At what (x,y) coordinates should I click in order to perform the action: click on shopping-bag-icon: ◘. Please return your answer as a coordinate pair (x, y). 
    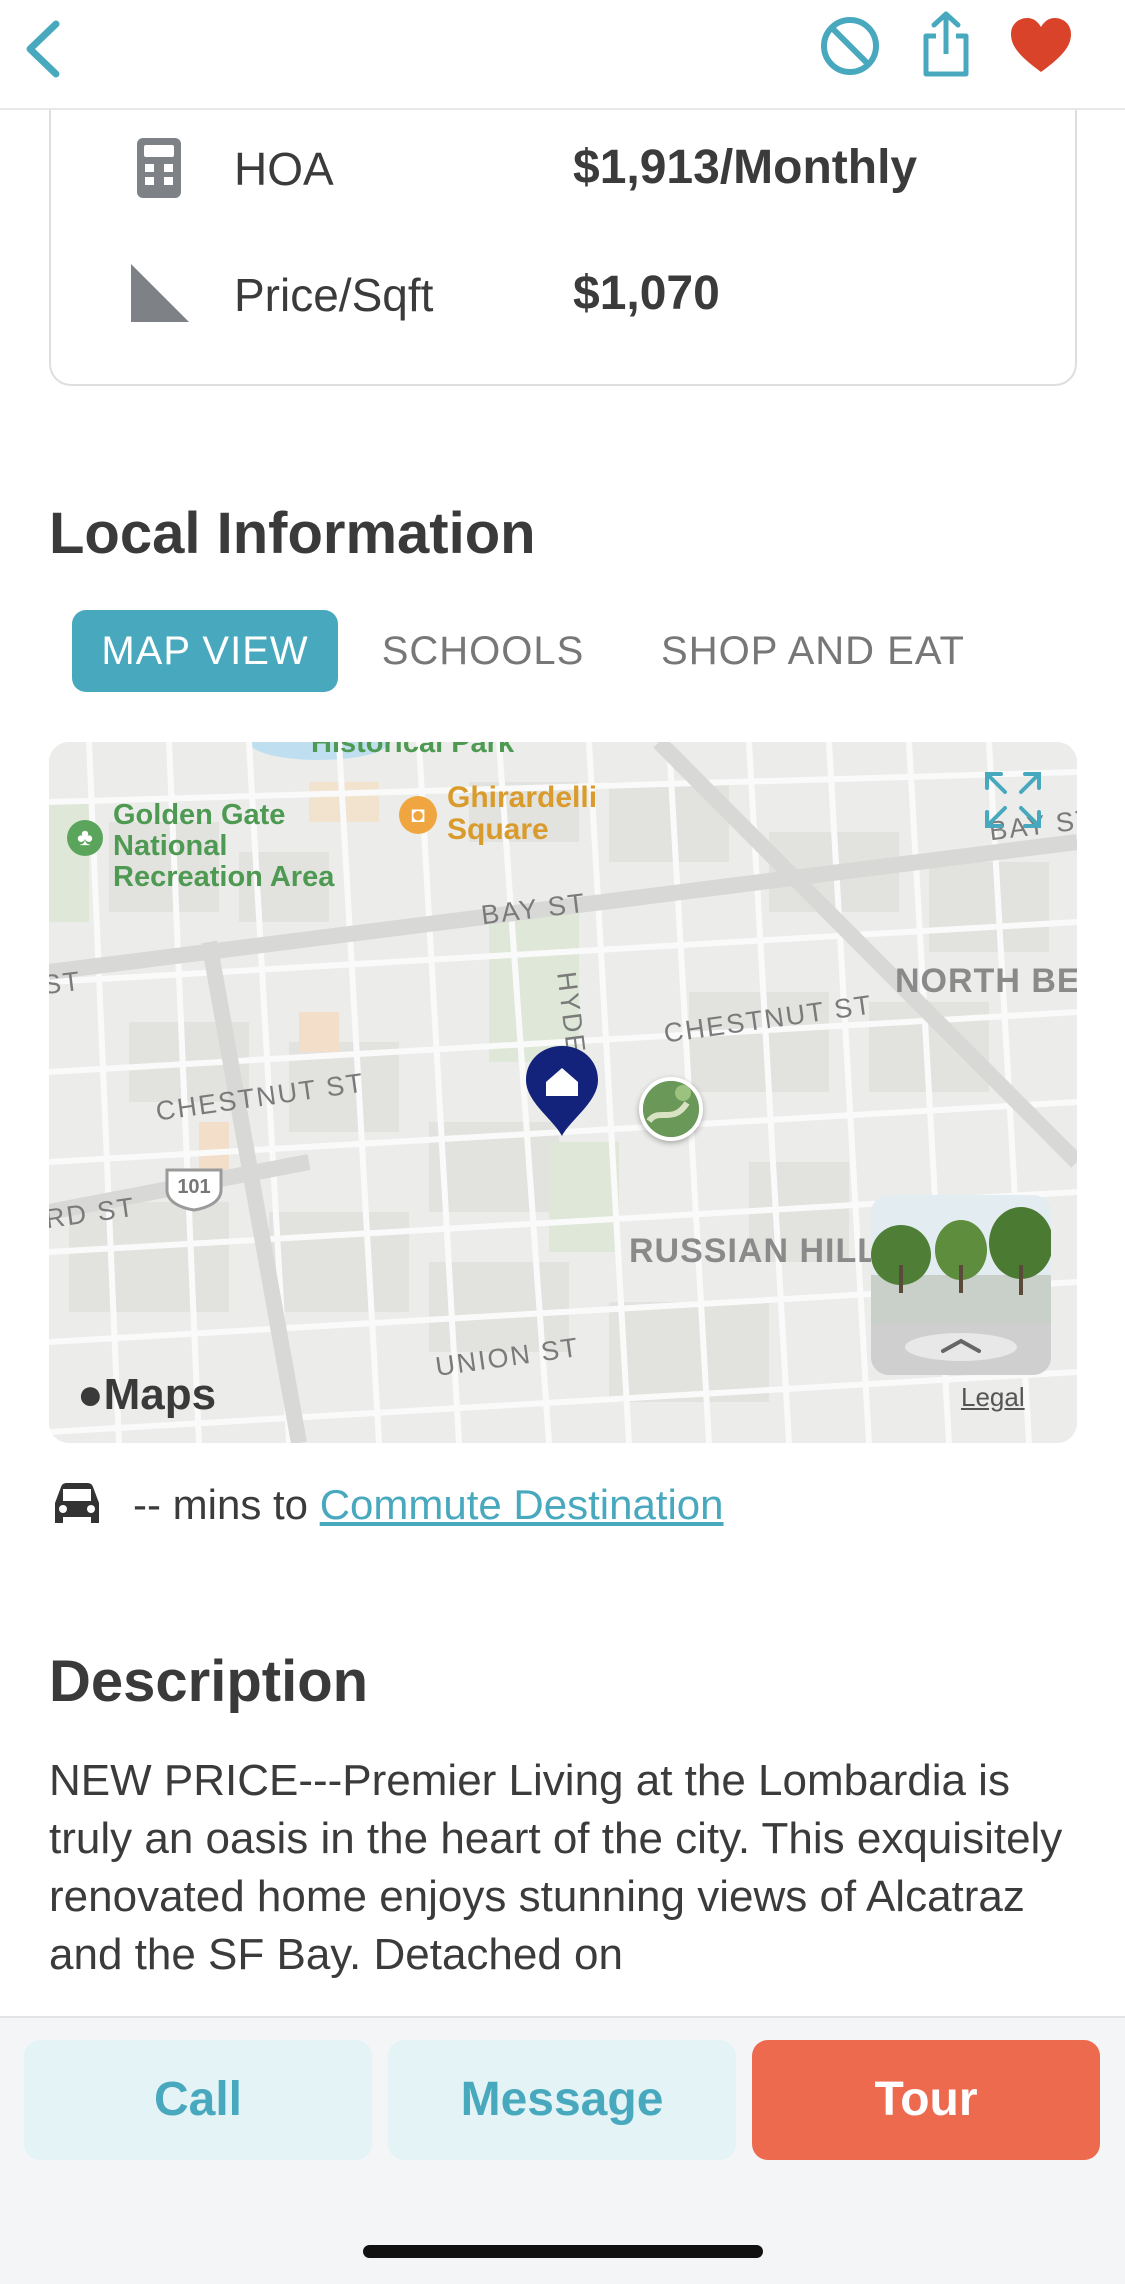
    Looking at the image, I should click on (418, 815).